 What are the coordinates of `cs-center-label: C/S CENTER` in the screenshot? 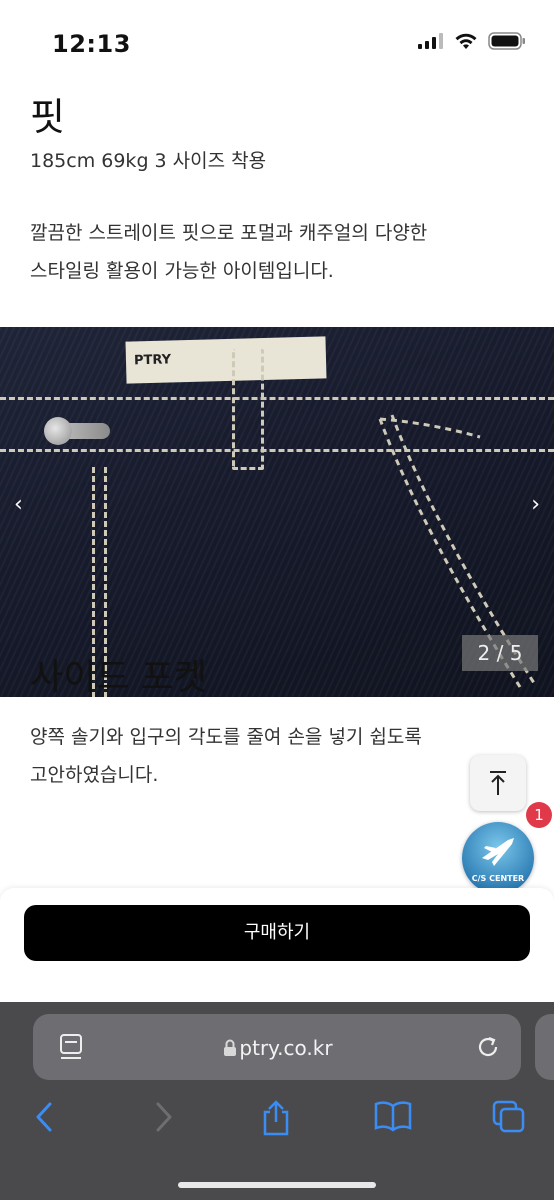 It's located at (498, 878).